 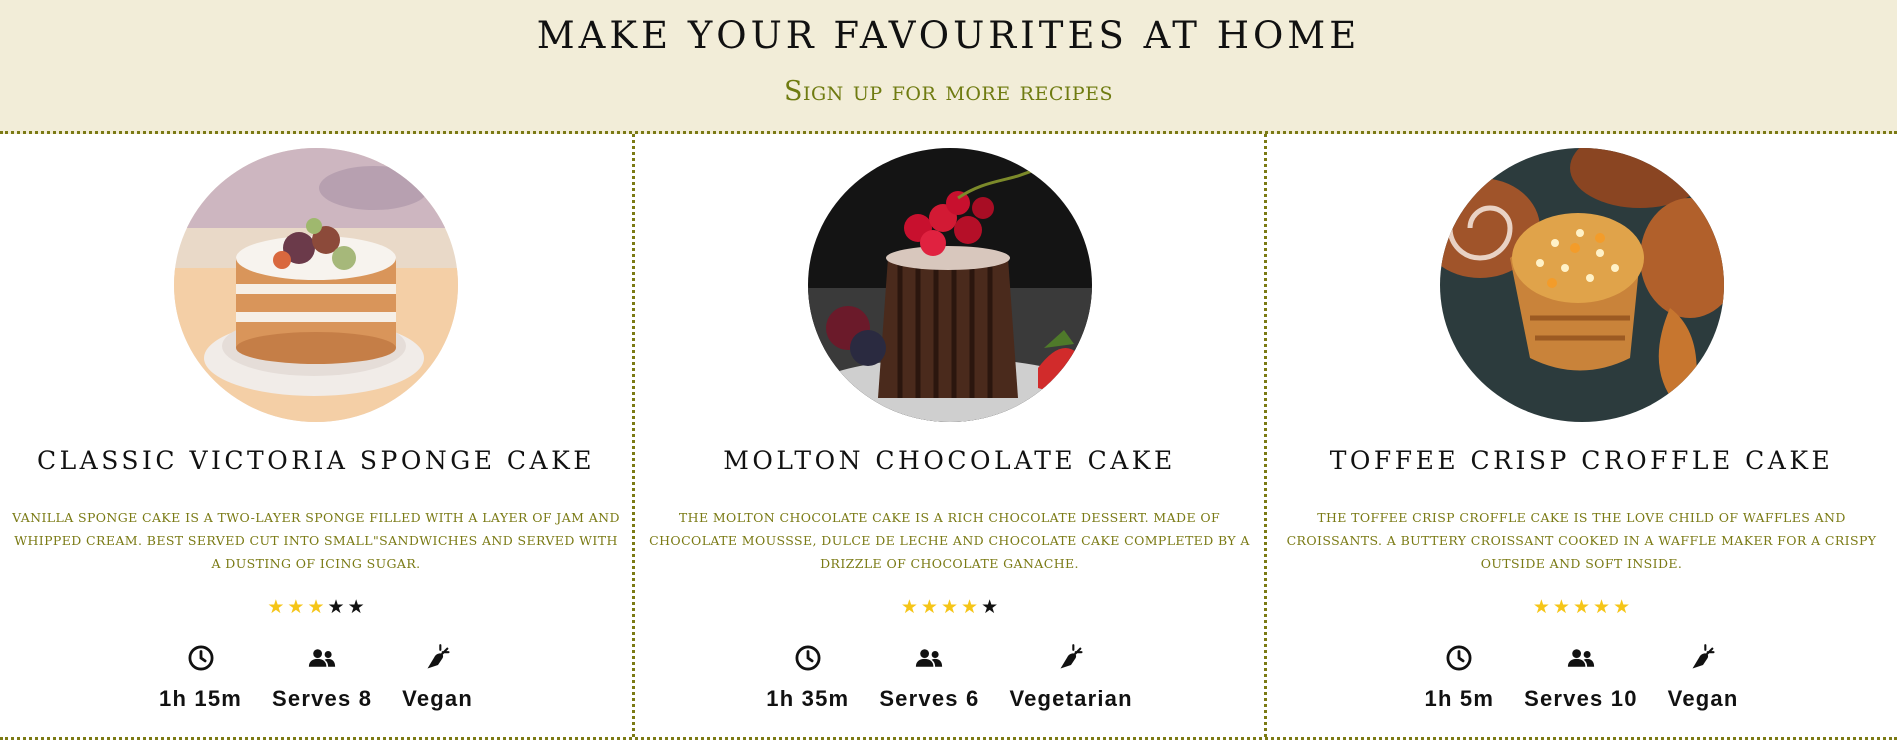 I want to click on signup-link: Sign up for more recipes, so click(x=948, y=91).